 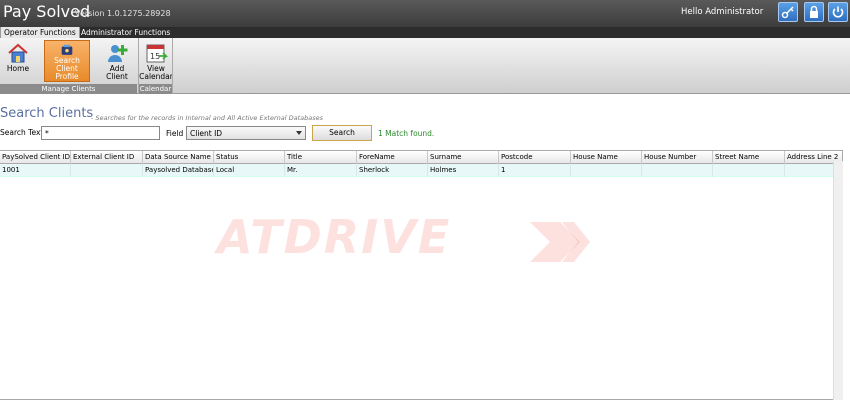 I want to click on search-client-label-1: Search Client, so click(x=67, y=64).